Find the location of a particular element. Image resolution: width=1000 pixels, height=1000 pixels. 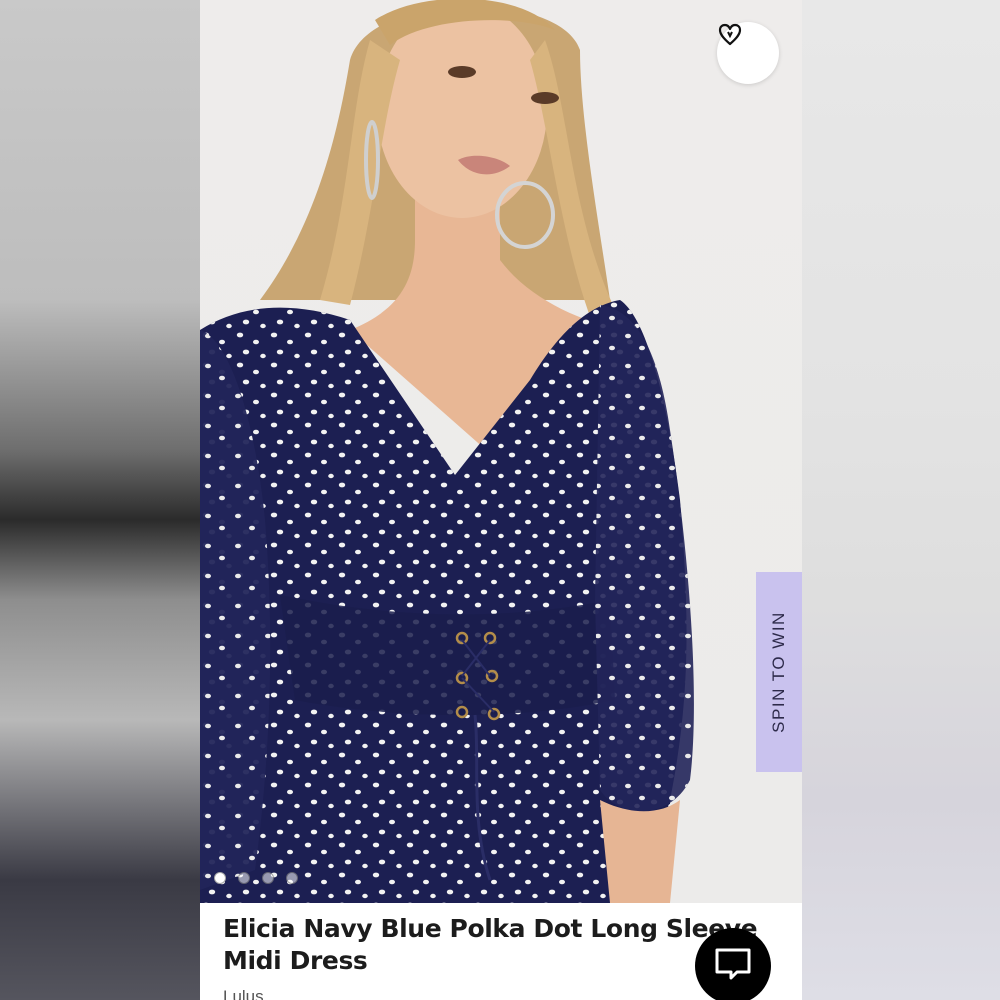

chat-button is located at coordinates (733, 964).